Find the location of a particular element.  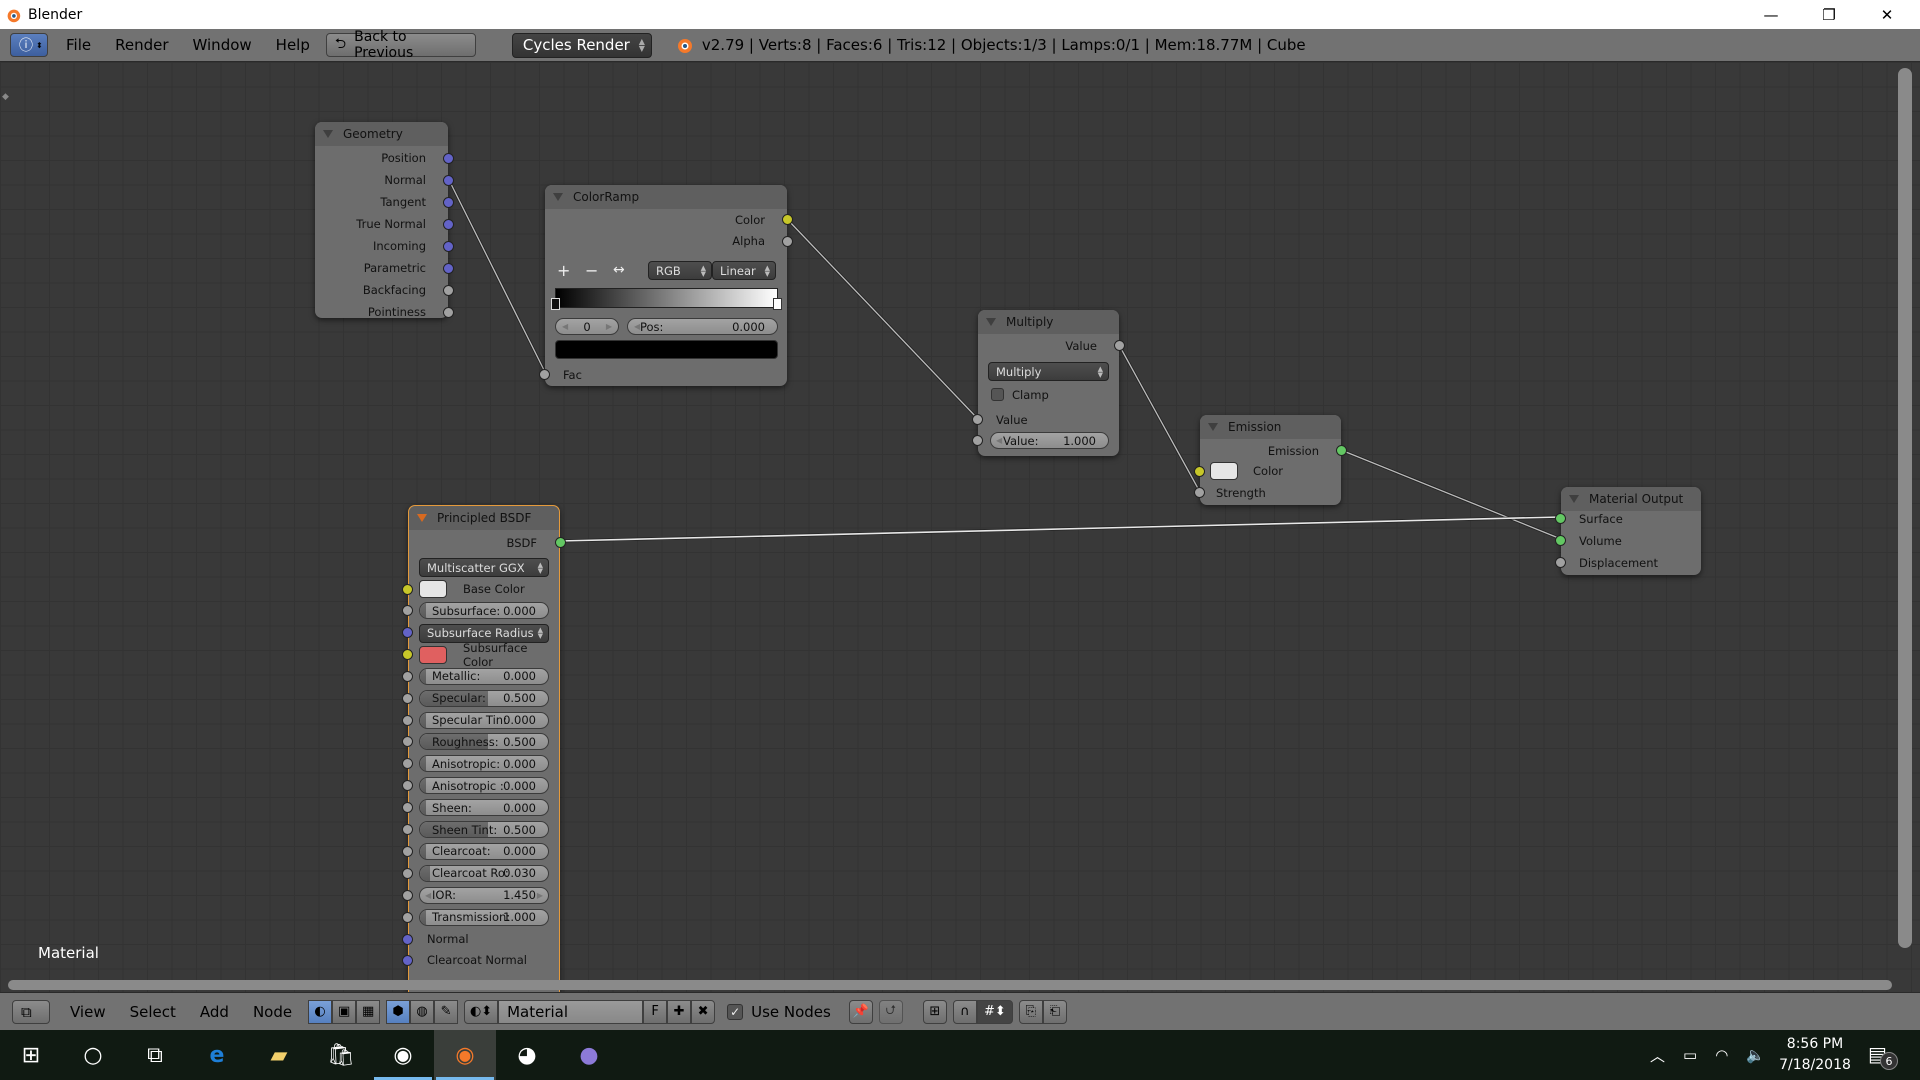

socket-base-color is located at coordinates (407, 589).